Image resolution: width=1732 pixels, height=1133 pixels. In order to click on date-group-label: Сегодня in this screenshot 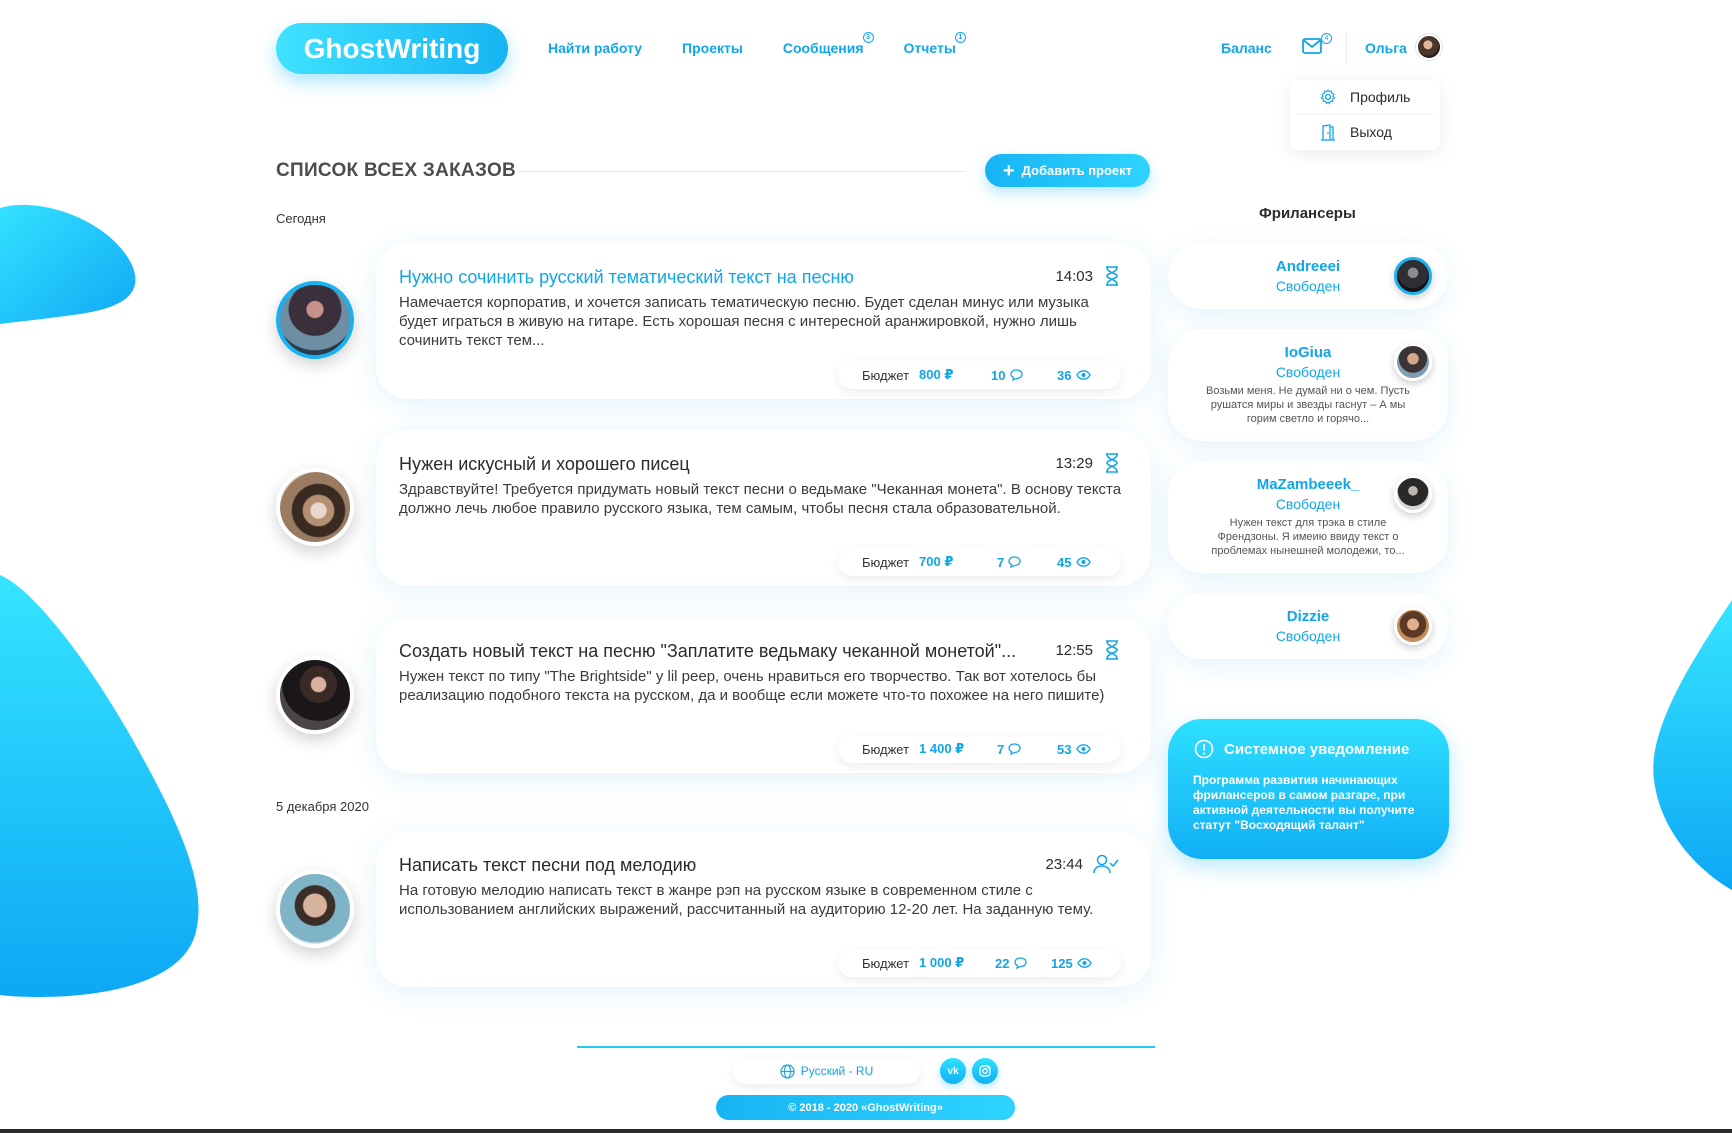, I will do `click(301, 218)`.